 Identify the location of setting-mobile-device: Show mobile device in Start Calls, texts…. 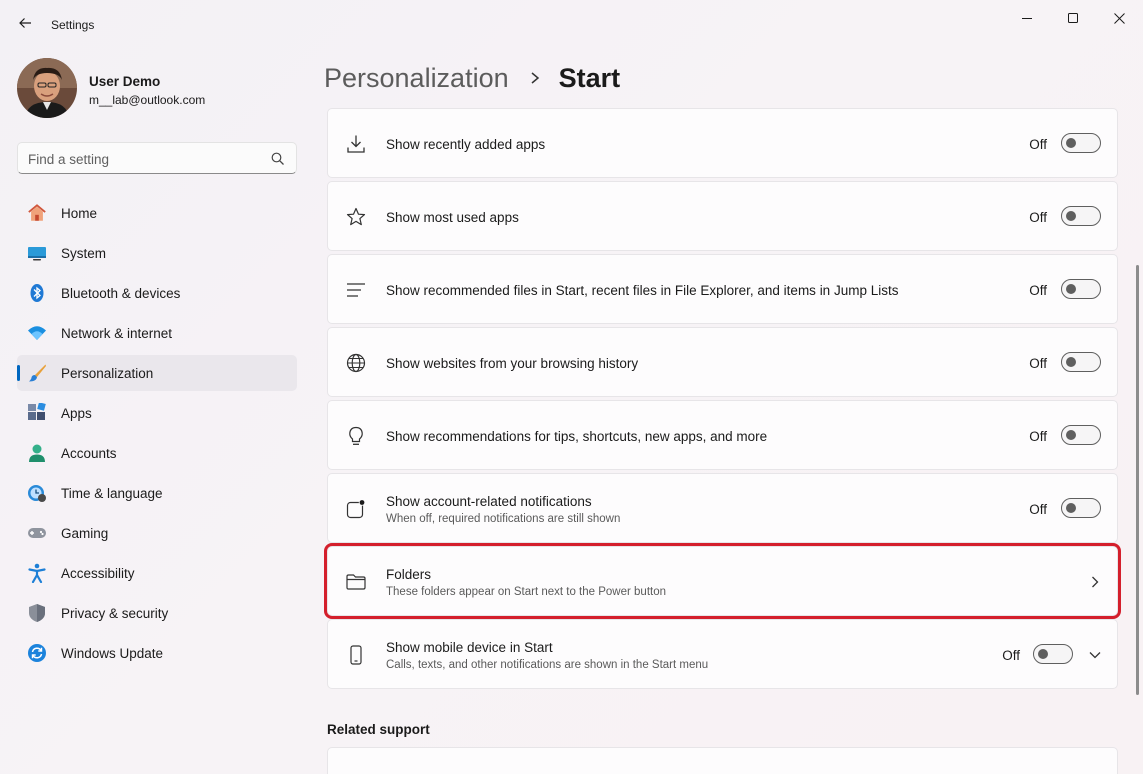
(722, 654).